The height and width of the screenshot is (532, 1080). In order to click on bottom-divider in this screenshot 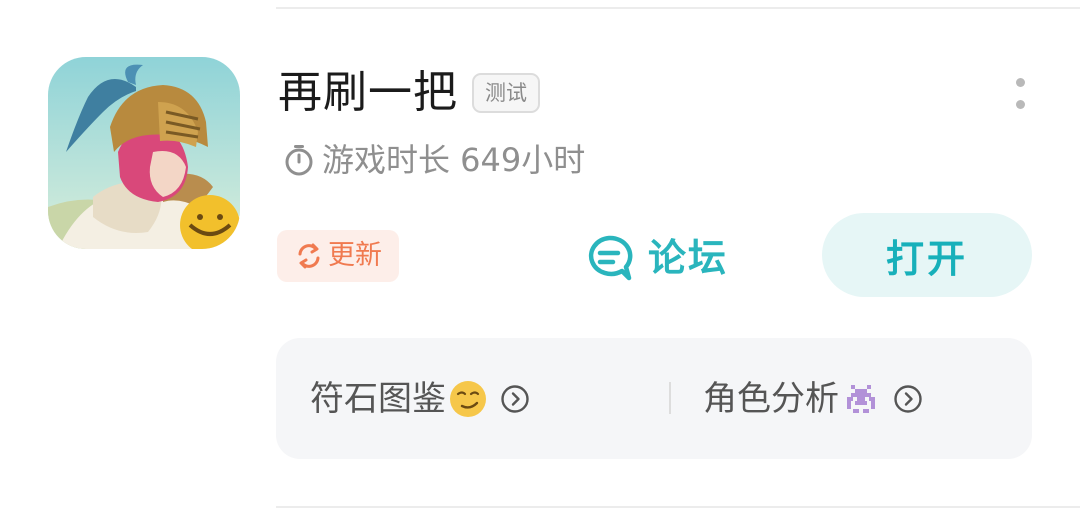, I will do `click(678, 507)`.